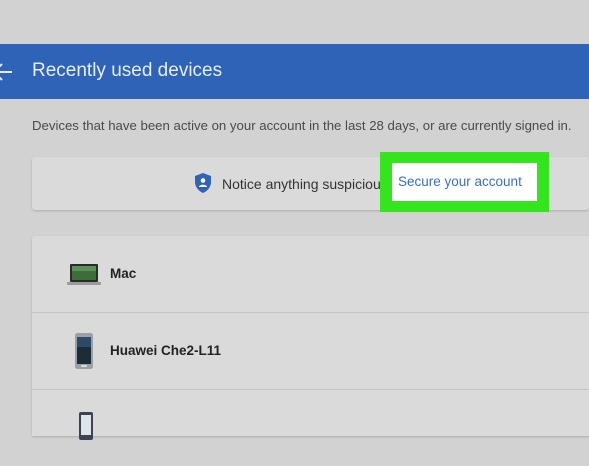 Image resolution: width=589 pixels, height=466 pixels. What do you see at coordinates (84, 274) in the screenshot?
I see `laptop-icon` at bounding box center [84, 274].